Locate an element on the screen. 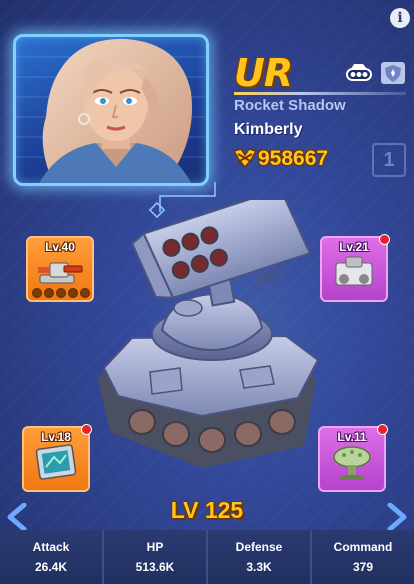  cannon-icon is located at coordinates (60, 273).